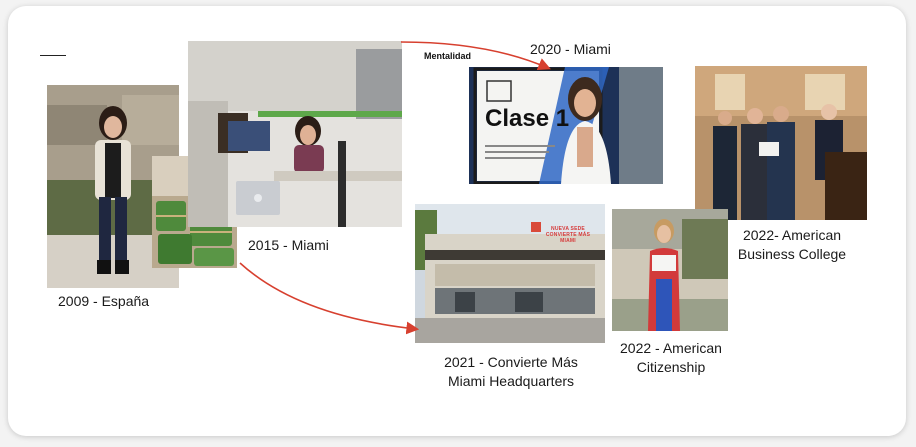  Describe the element at coordinates (570, 49) in the screenshot. I see `caption-2020: 2020 - Miami` at that location.